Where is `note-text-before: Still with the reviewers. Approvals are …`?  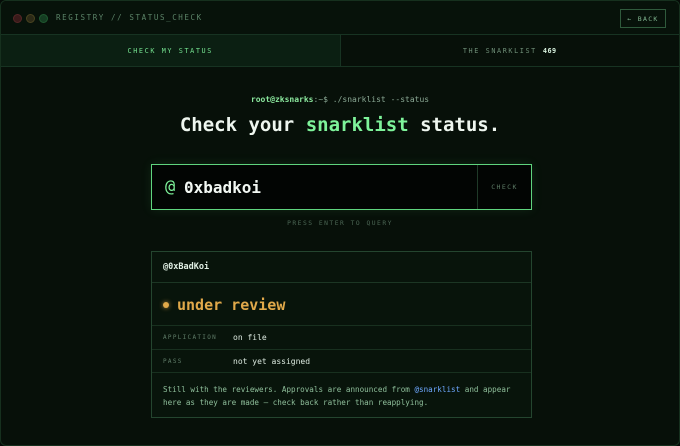 note-text-before: Still with the reviewers. Approvals are … is located at coordinates (289, 389).